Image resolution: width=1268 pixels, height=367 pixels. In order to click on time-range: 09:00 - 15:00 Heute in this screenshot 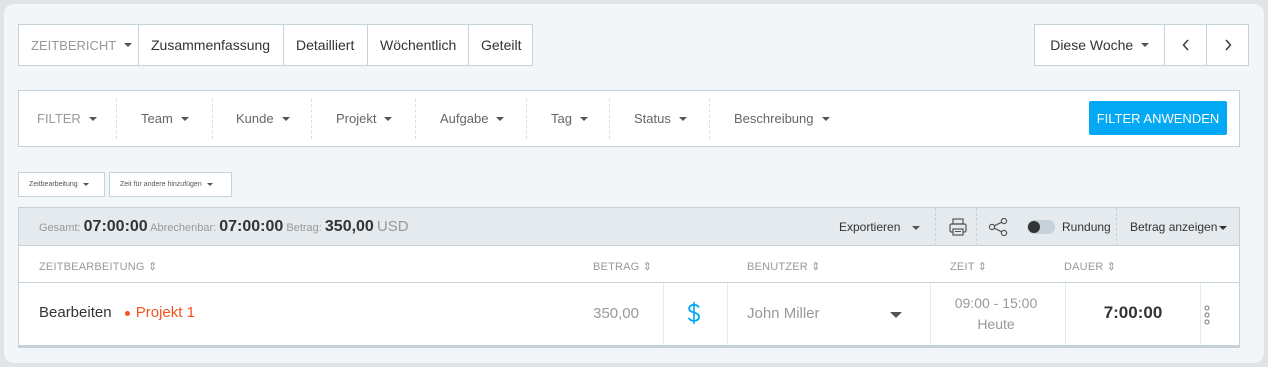, I will do `click(996, 314)`.